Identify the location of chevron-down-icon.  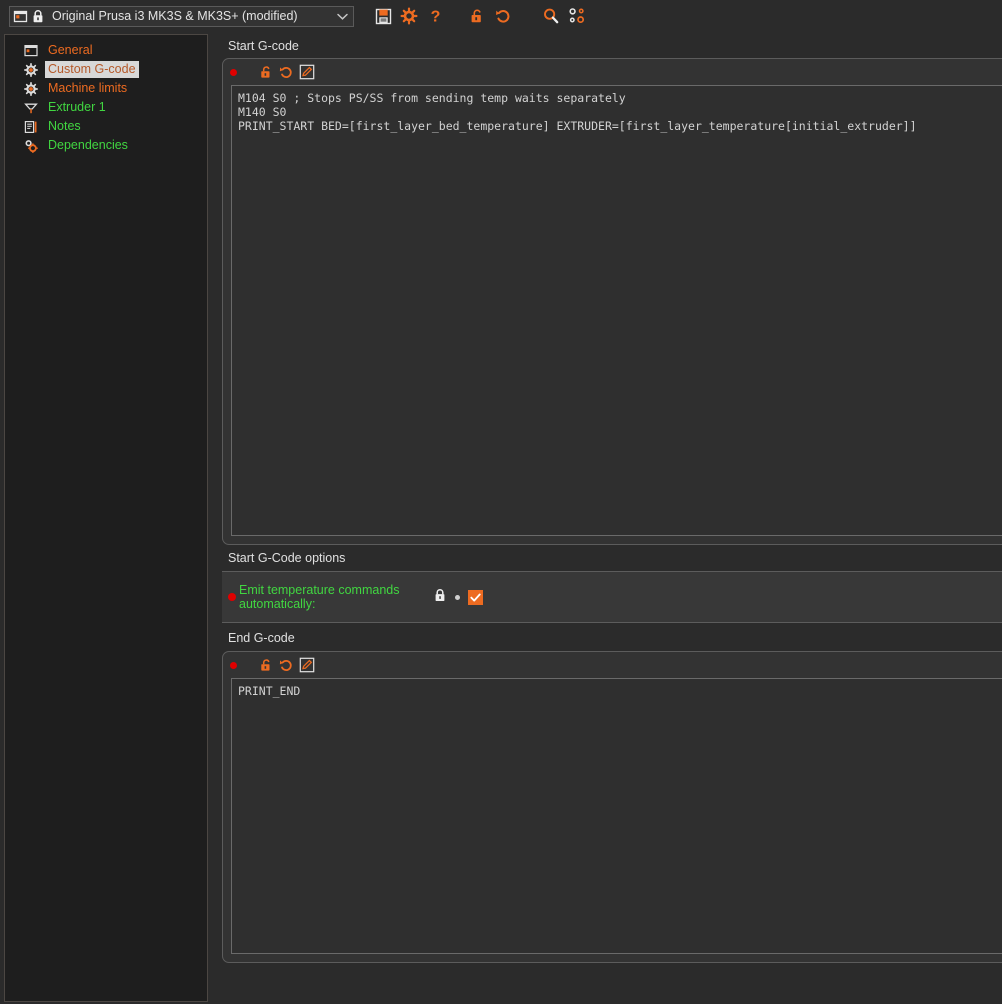
(342, 16).